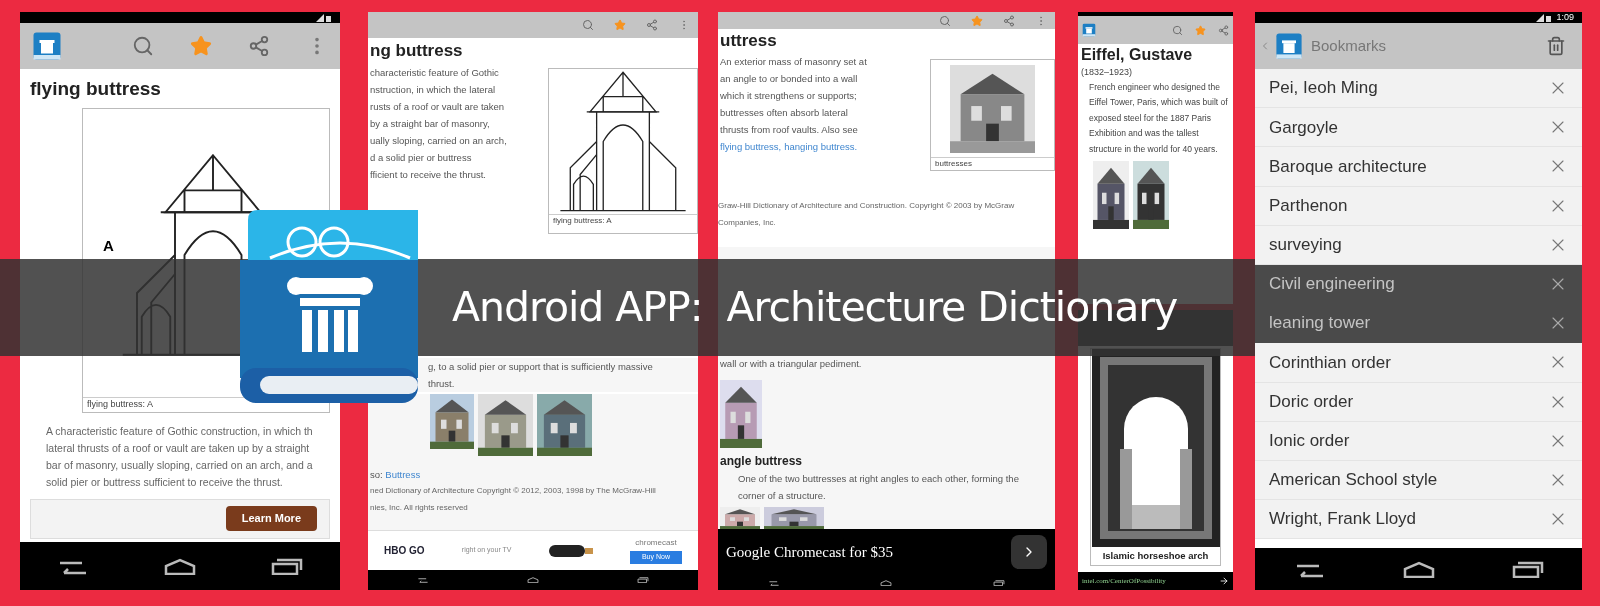 The width and height of the screenshot is (1600, 606). I want to click on definition-text: One of the two buttresses at right angles to each other, forming the corner of a structure., so click(878, 488).